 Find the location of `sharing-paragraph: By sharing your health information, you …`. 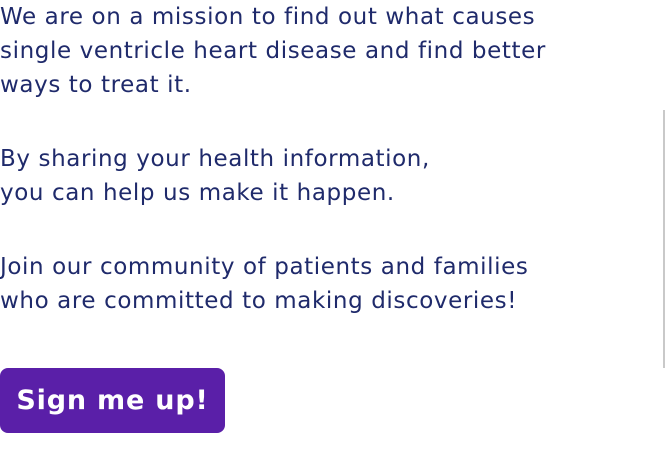

sharing-paragraph: By sharing your health information, you … is located at coordinates (215, 176).